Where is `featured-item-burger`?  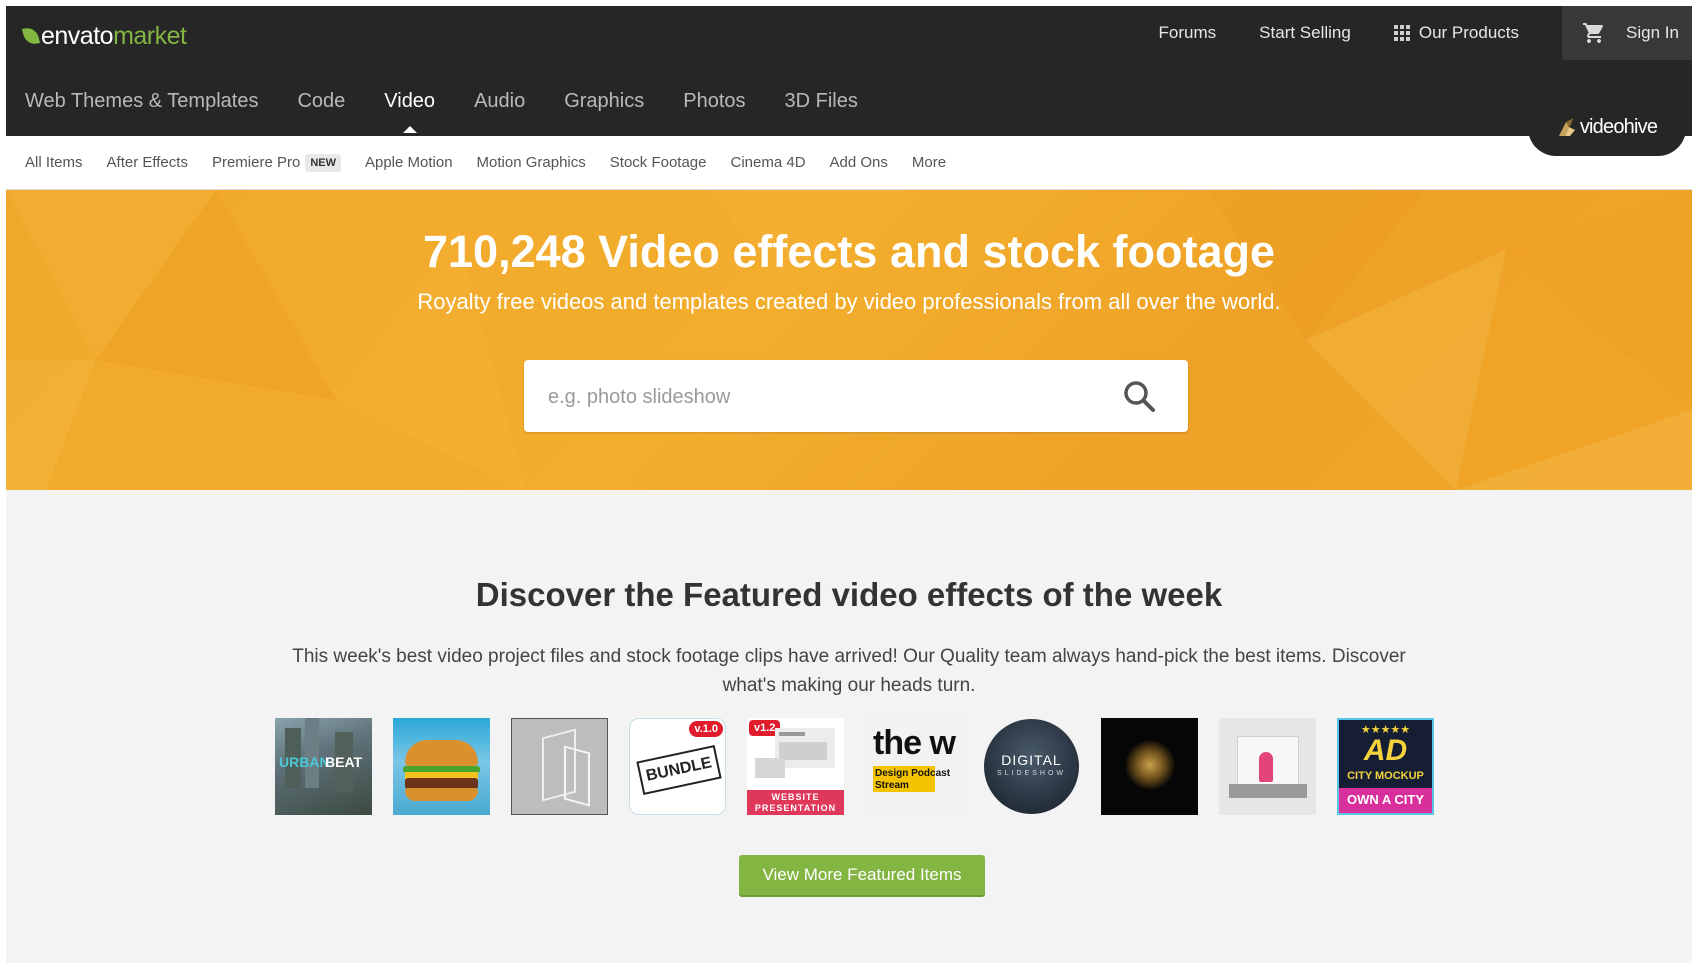
featured-item-burger is located at coordinates (441, 766).